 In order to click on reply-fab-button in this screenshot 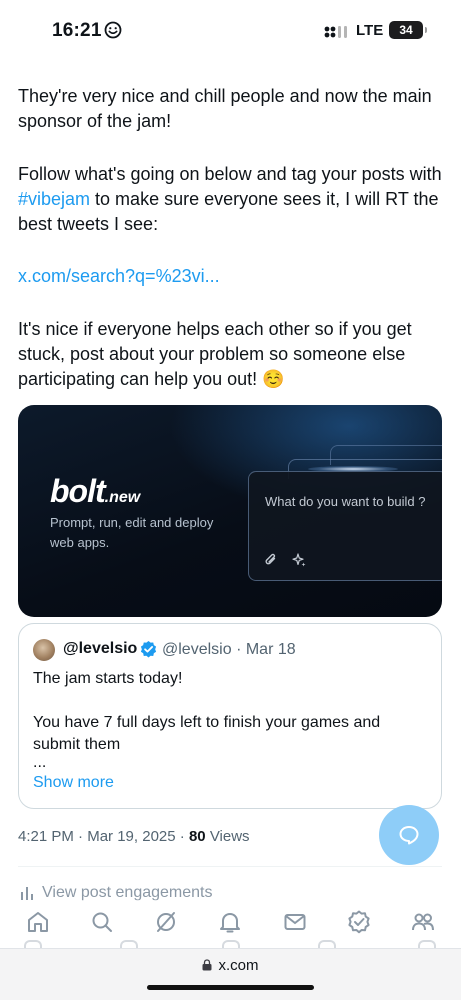, I will do `click(409, 835)`.